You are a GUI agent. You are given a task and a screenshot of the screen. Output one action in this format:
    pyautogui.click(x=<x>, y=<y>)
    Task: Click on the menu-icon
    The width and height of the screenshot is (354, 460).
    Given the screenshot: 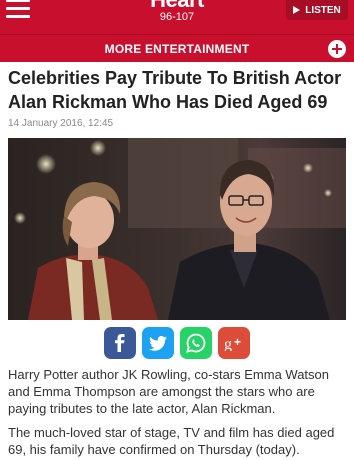 What is the action you would take?
    pyautogui.click(x=19, y=11)
    